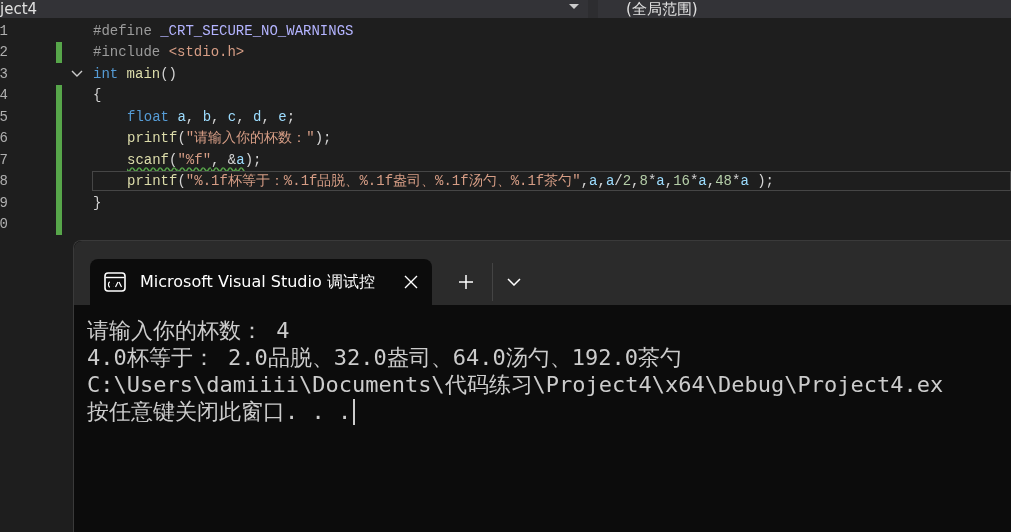  What do you see at coordinates (514, 282) in the screenshot?
I see `dropdown-chevron-icon` at bounding box center [514, 282].